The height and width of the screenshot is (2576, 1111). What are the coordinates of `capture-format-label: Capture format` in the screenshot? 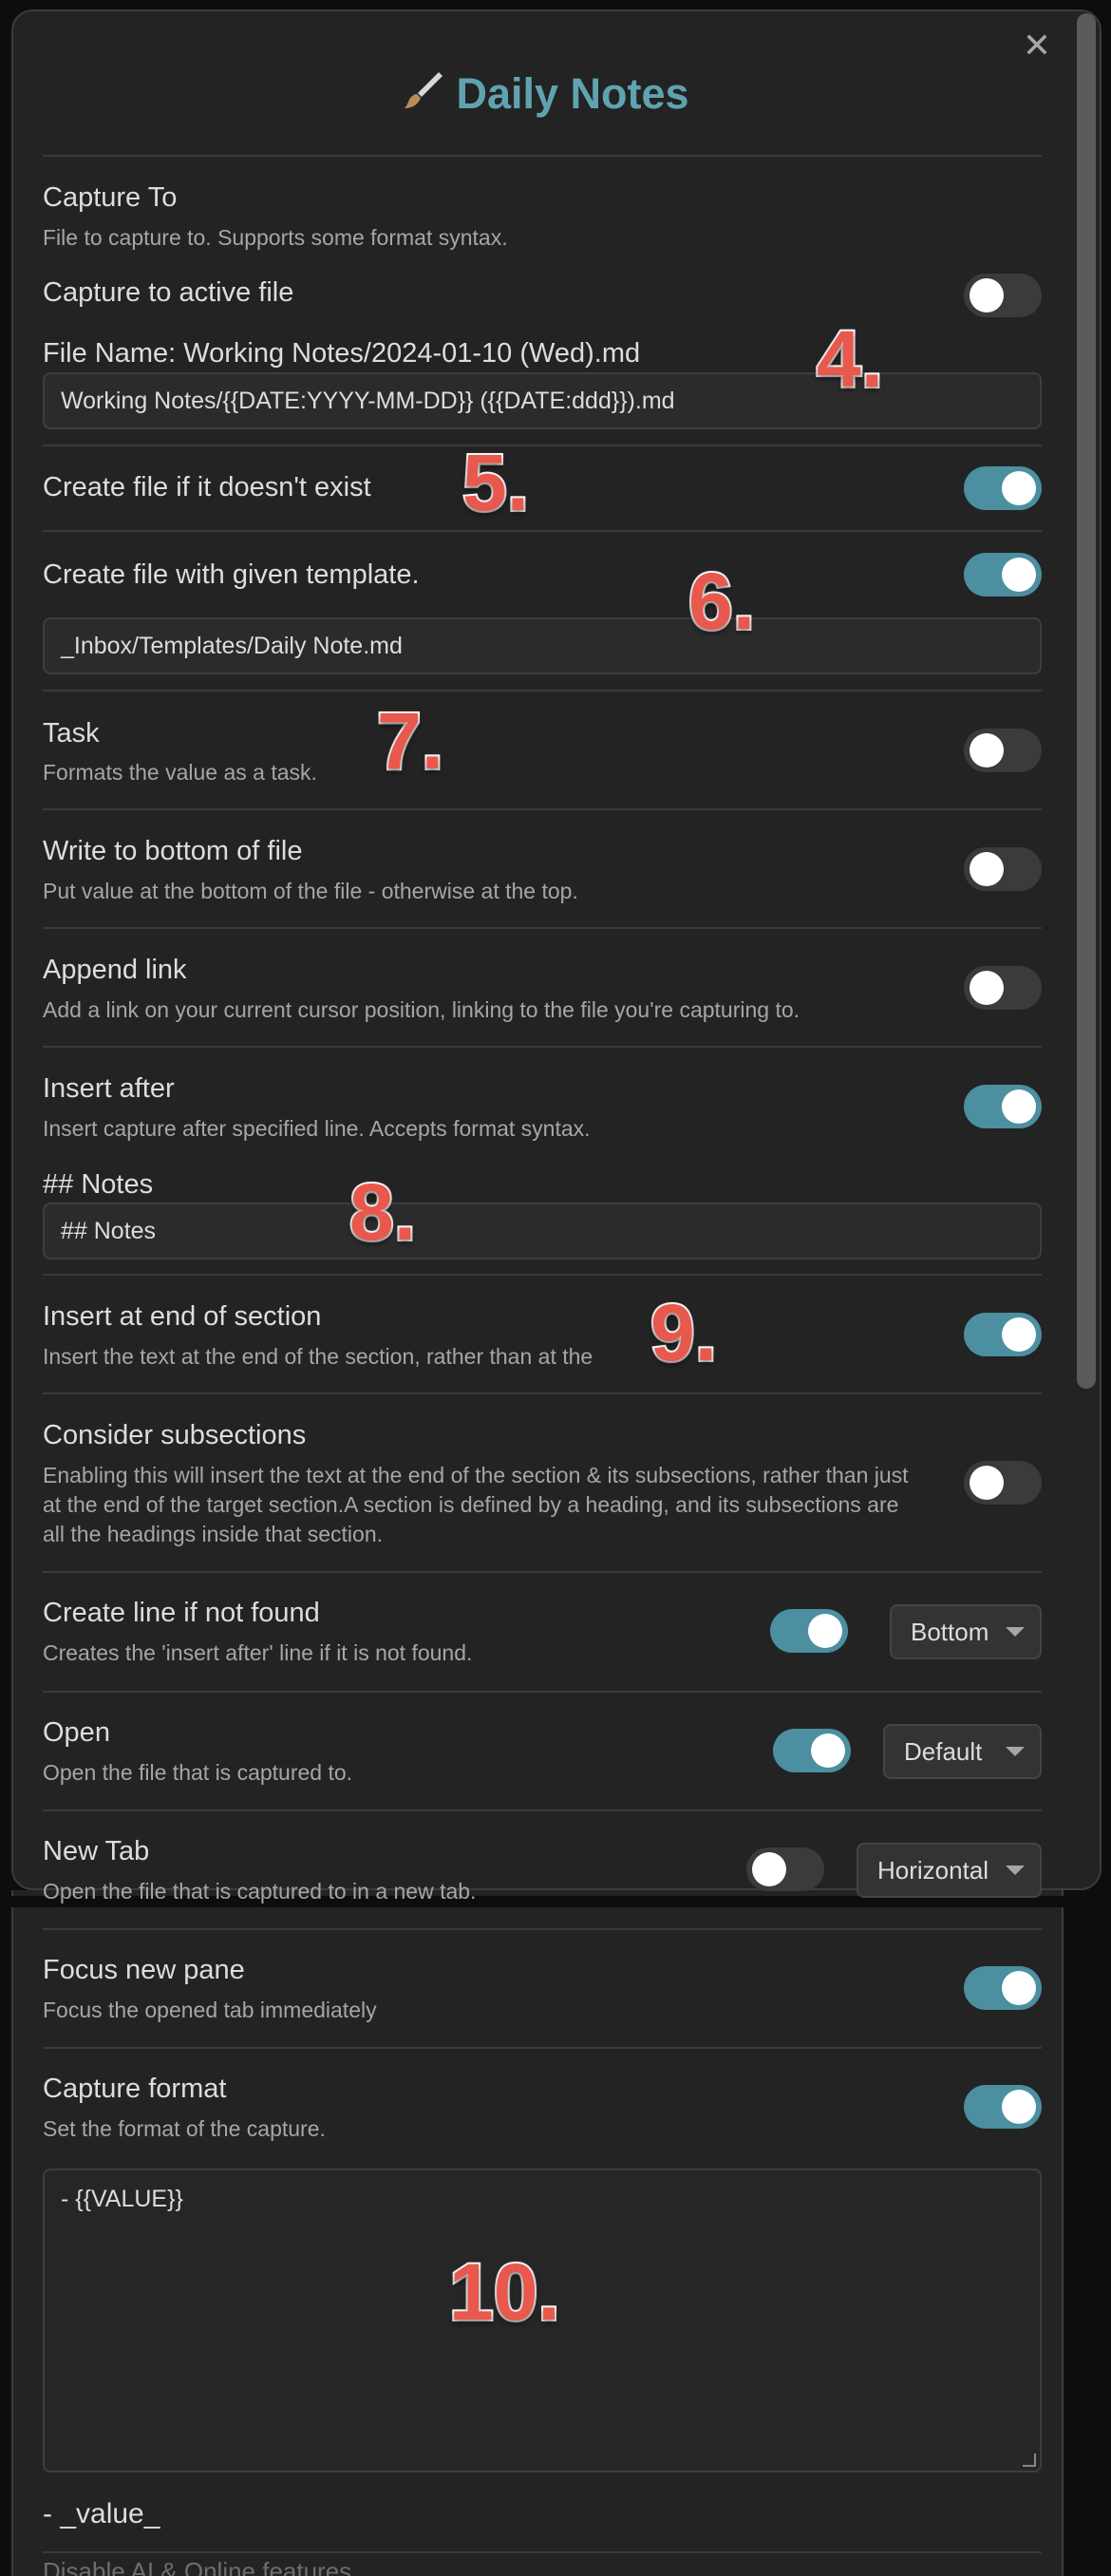 It's located at (135, 2089).